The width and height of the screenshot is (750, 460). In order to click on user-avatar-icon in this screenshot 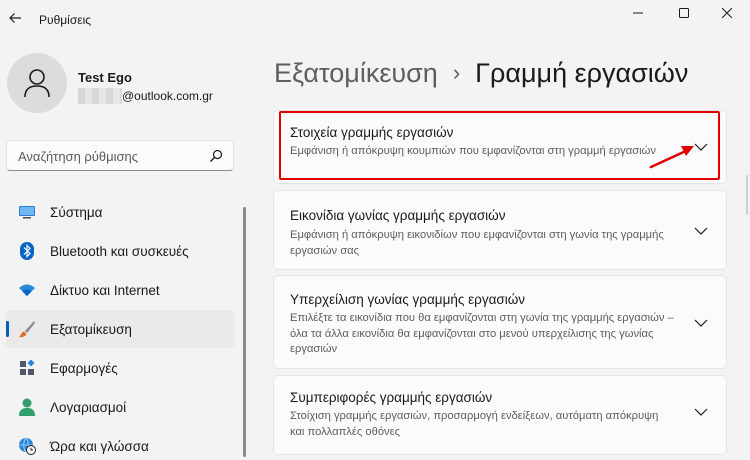, I will do `click(37, 83)`.